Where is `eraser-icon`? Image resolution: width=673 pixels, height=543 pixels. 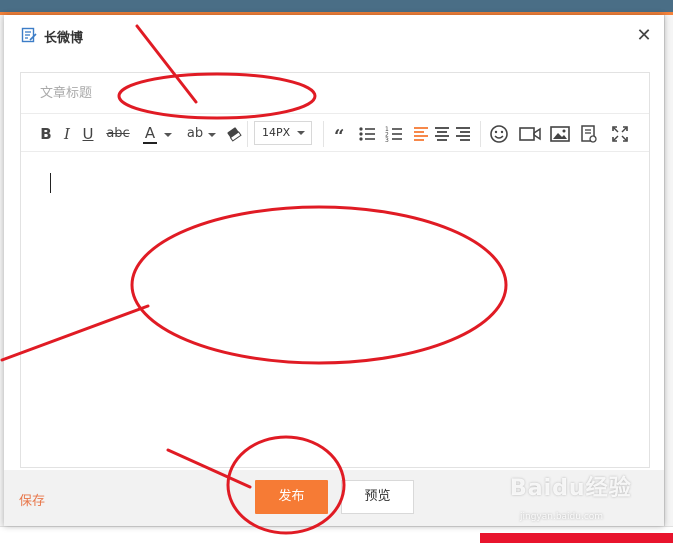 eraser-icon is located at coordinates (234, 134).